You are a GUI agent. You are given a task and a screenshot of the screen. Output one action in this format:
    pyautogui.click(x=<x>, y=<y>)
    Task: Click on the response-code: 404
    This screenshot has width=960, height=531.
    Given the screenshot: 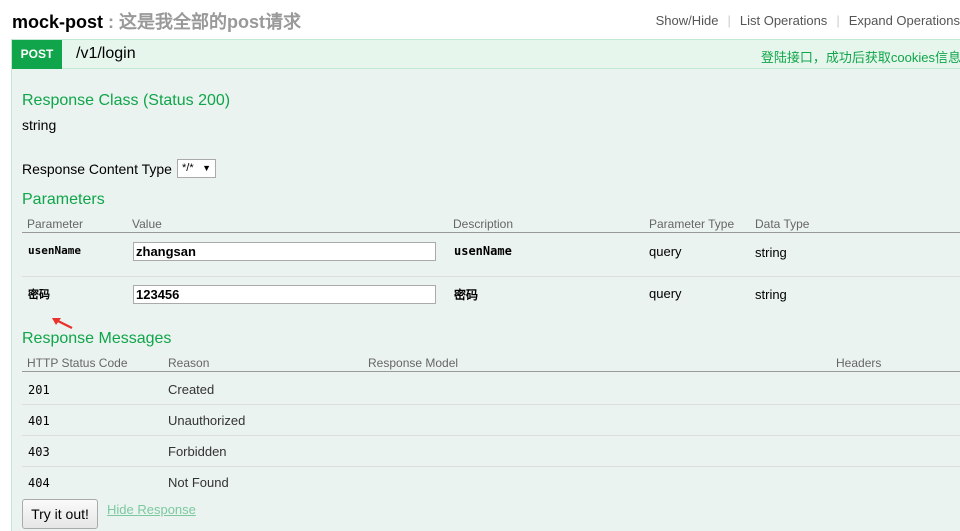 What is the action you would take?
    pyautogui.click(x=39, y=483)
    